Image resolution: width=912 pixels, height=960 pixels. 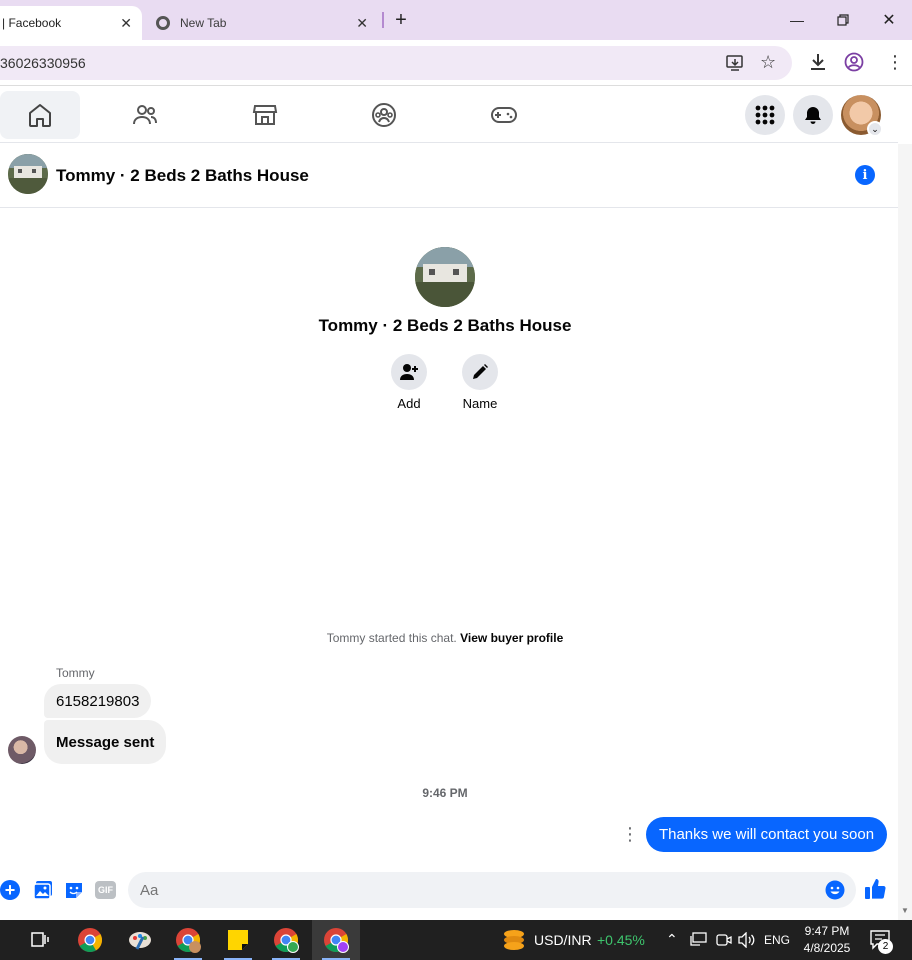 I want to click on notification-count-badge: 2, so click(x=885, y=946).